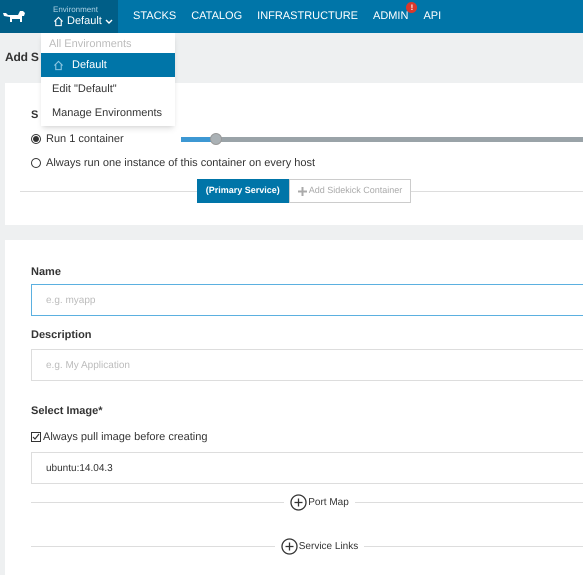 Image resolution: width=583 pixels, height=575 pixels. Describe the element at coordinates (108, 113) in the screenshot. I see `menu-item: Manage Environments` at that location.